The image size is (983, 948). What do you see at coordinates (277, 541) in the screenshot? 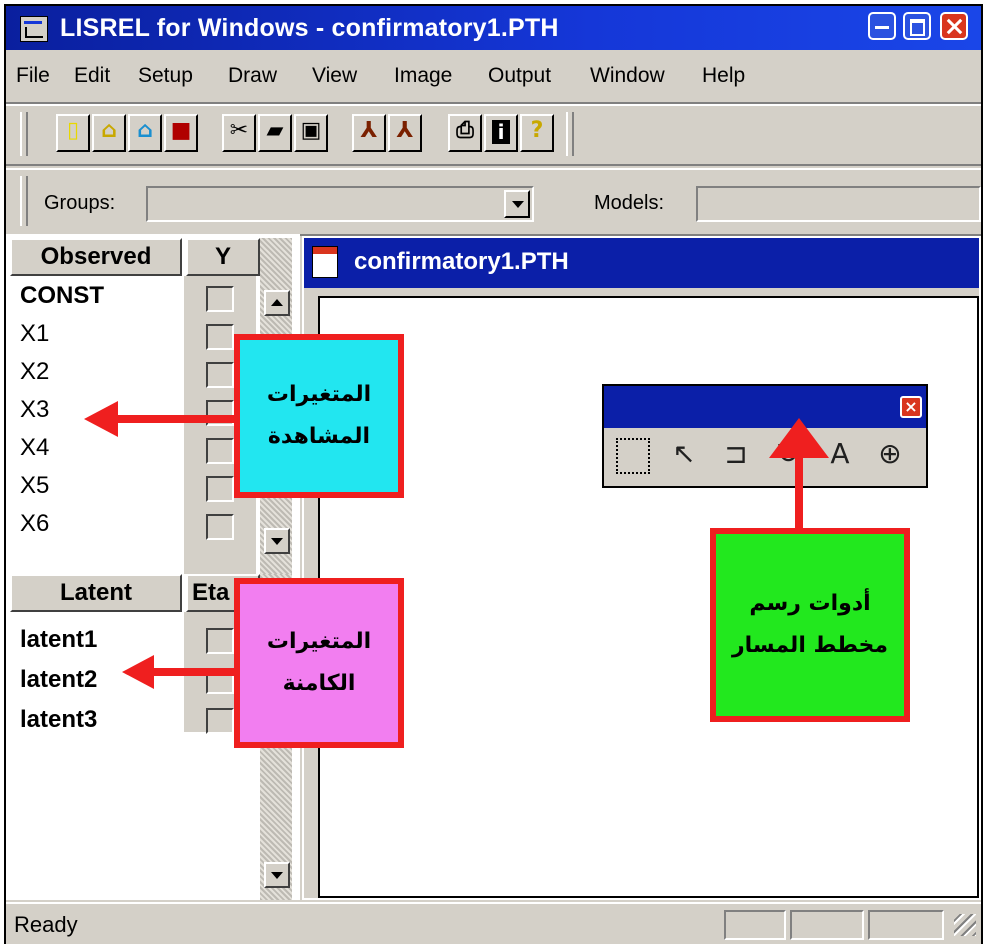
I see `observed-scroll-down-button` at bounding box center [277, 541].